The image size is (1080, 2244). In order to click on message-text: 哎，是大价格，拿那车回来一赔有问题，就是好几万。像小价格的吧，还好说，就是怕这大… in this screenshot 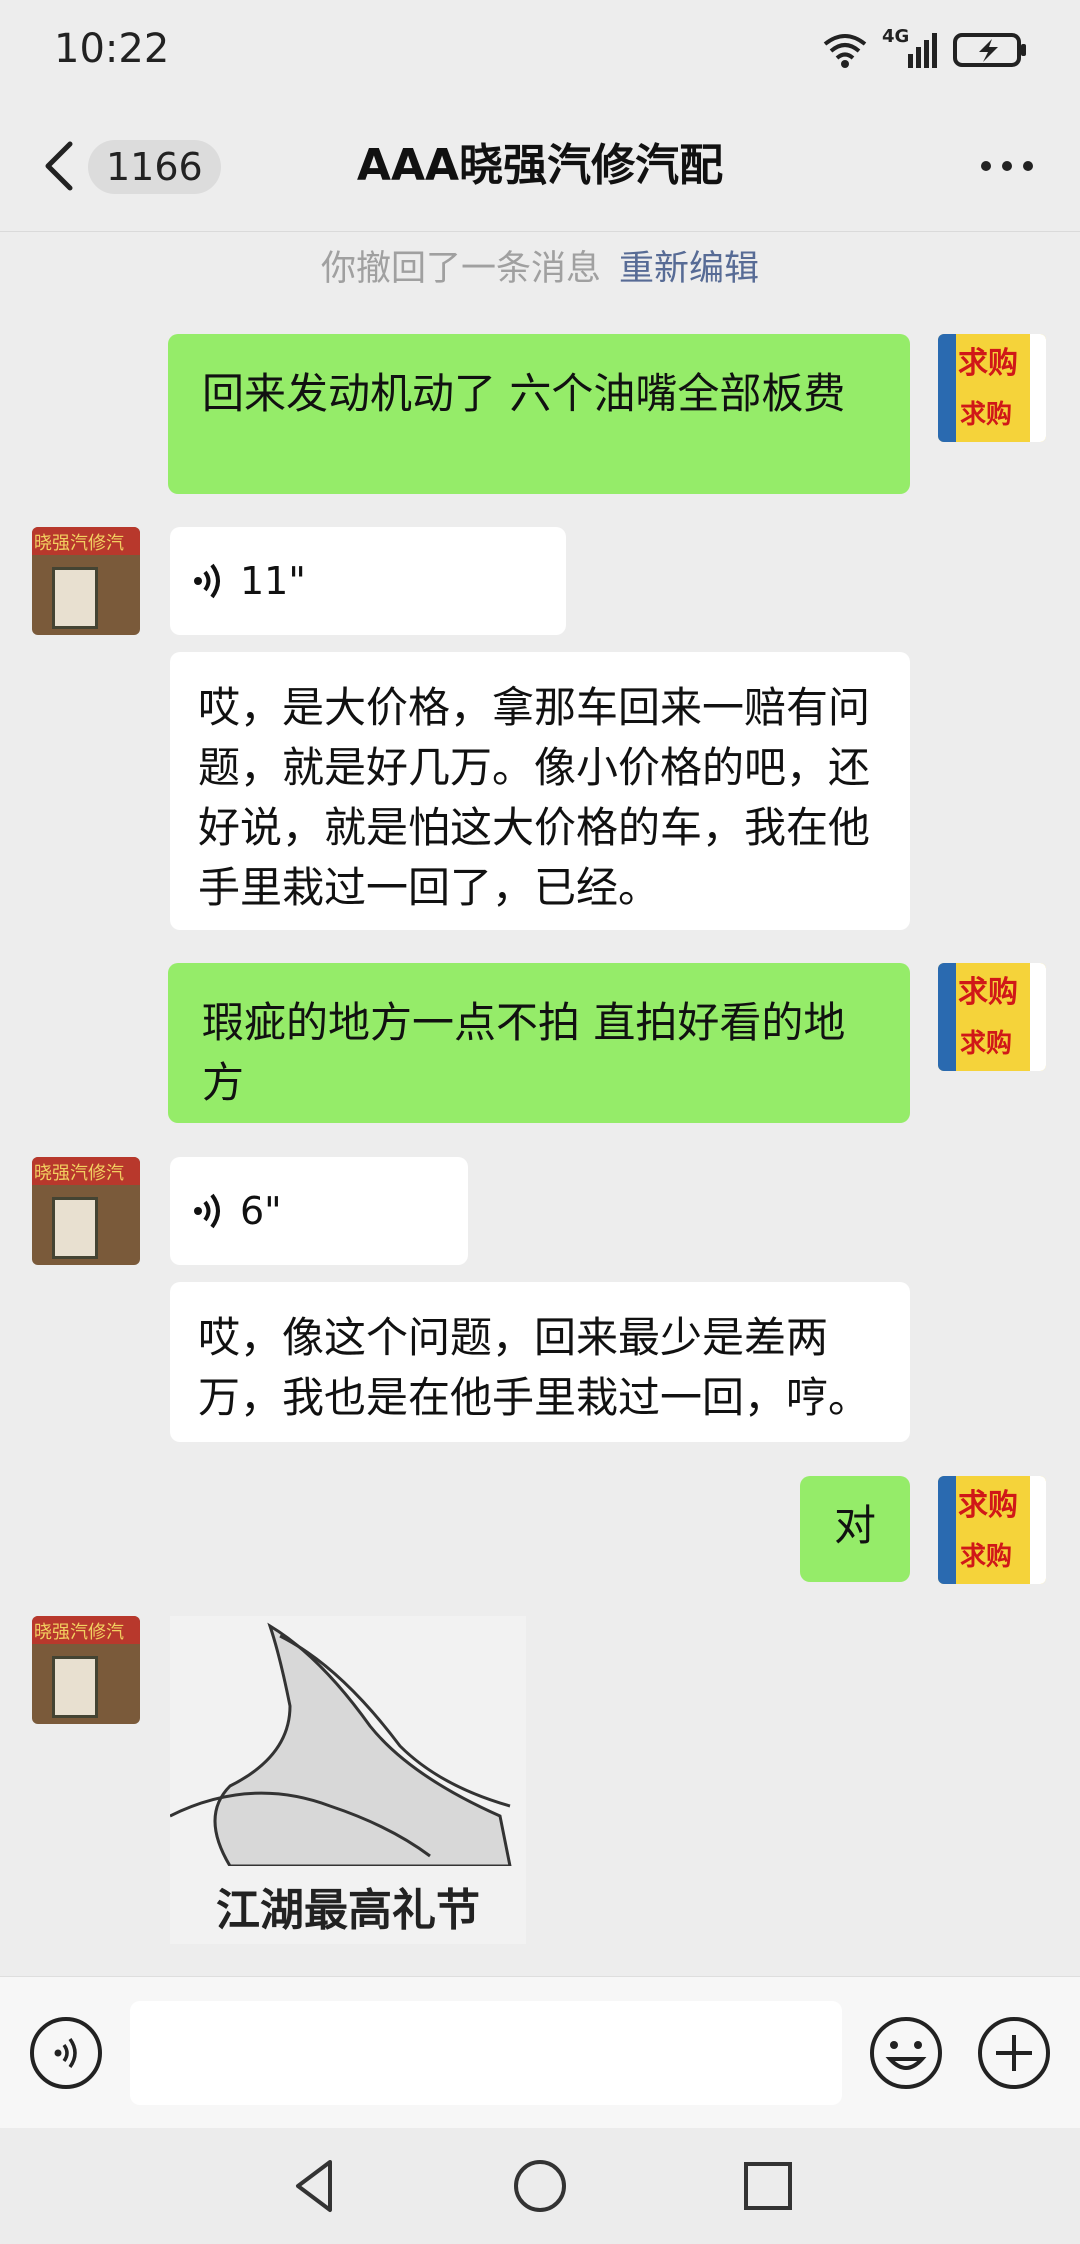, I will do `click(534, 797)`.